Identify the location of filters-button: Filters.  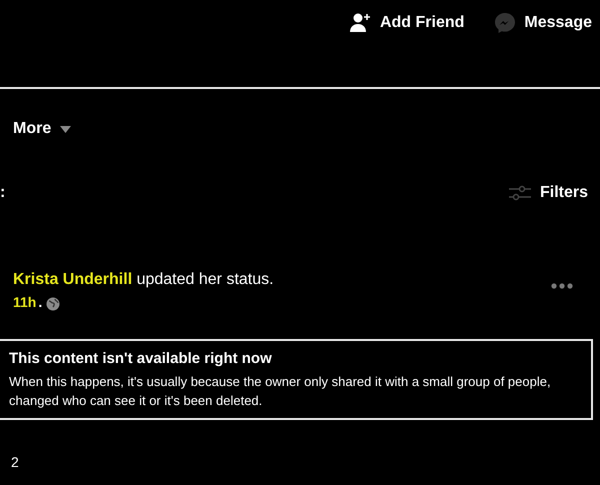
(548, 193).